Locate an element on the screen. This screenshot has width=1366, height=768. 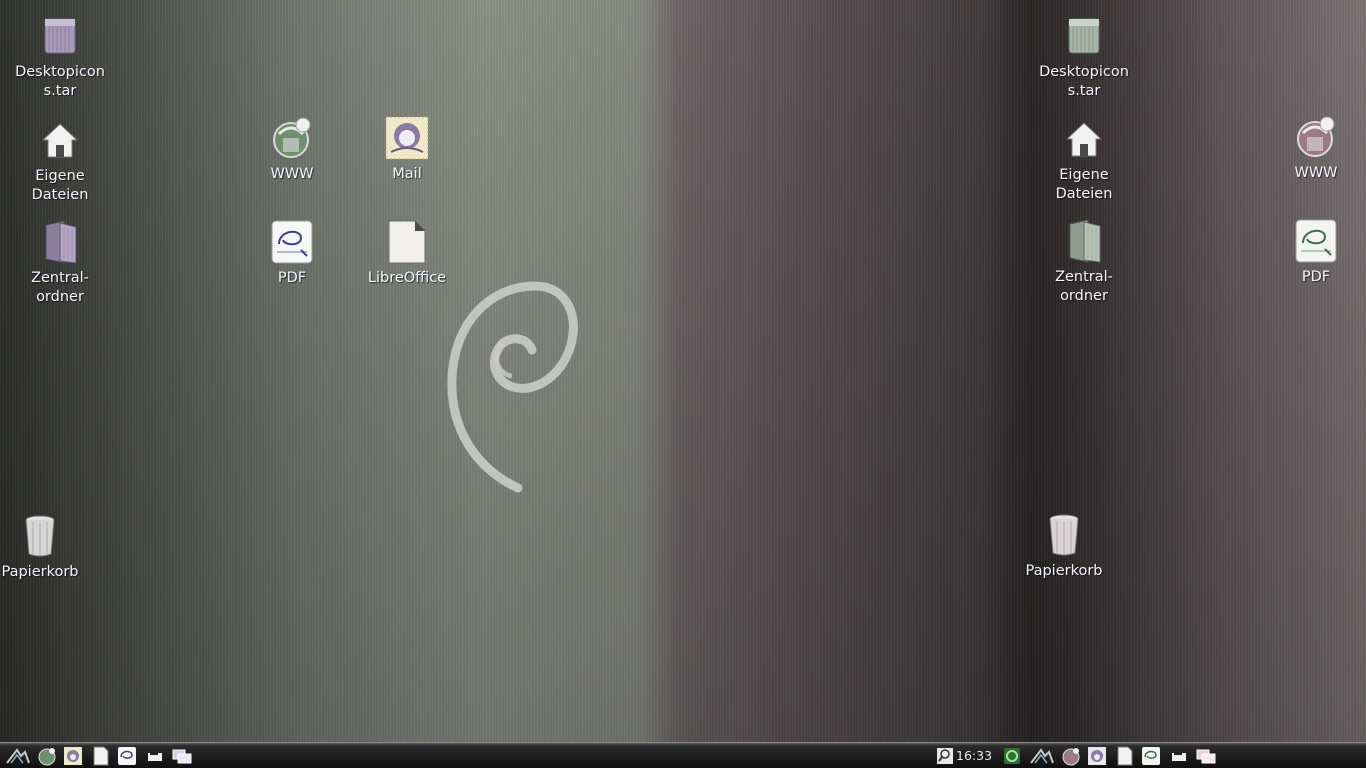
desktop-icon-label: Mail is located at coordinates (407, 174).